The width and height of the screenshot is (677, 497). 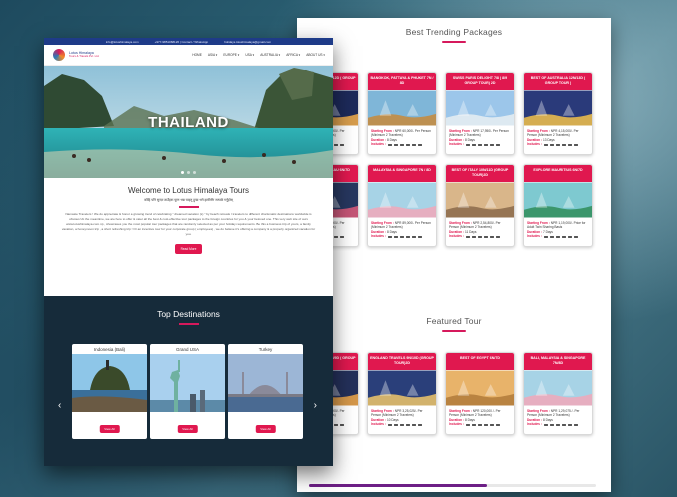 I want to click on package-title: BEST OF ITALY 10N/11D (GROUP TOUR)2D, so click(x=480, y=173).